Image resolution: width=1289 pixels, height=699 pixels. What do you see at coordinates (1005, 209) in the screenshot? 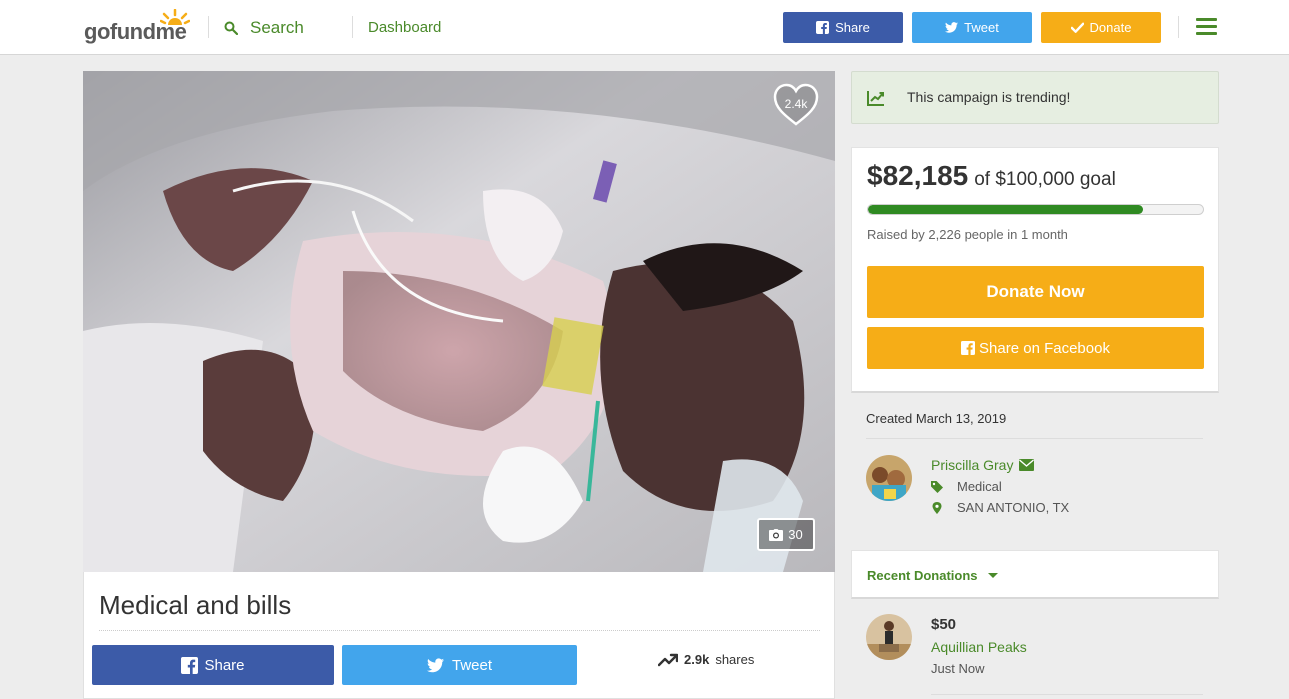
I see `progress-fill` at bounding box center [1005, 209].